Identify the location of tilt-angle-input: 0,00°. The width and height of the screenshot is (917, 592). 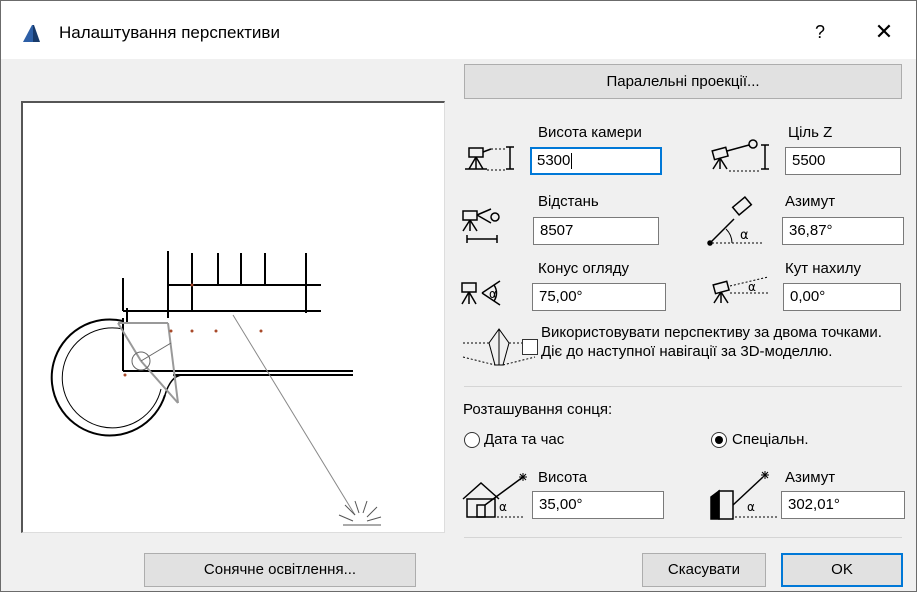
(842, 297).